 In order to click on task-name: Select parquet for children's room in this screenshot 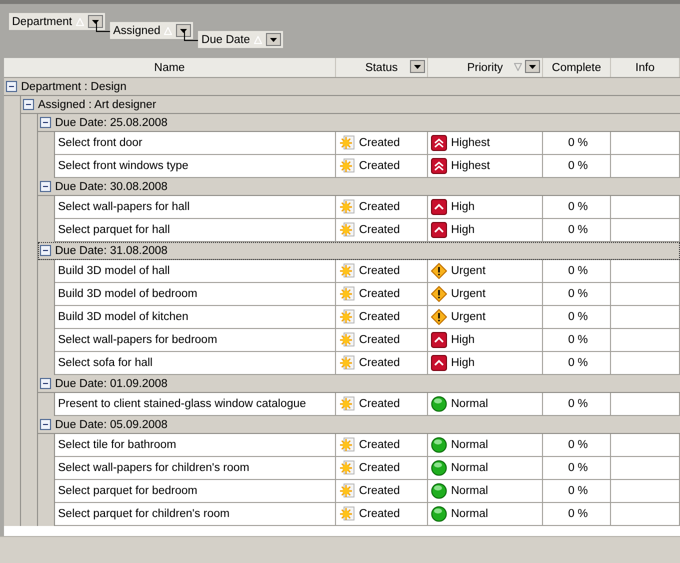, I will do `click(144, 514)`.